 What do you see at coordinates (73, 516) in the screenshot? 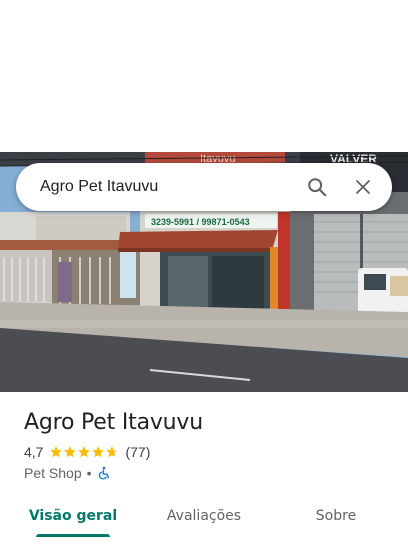
I see `tab-overview: Visão geral` at bounding box center [73, 516].